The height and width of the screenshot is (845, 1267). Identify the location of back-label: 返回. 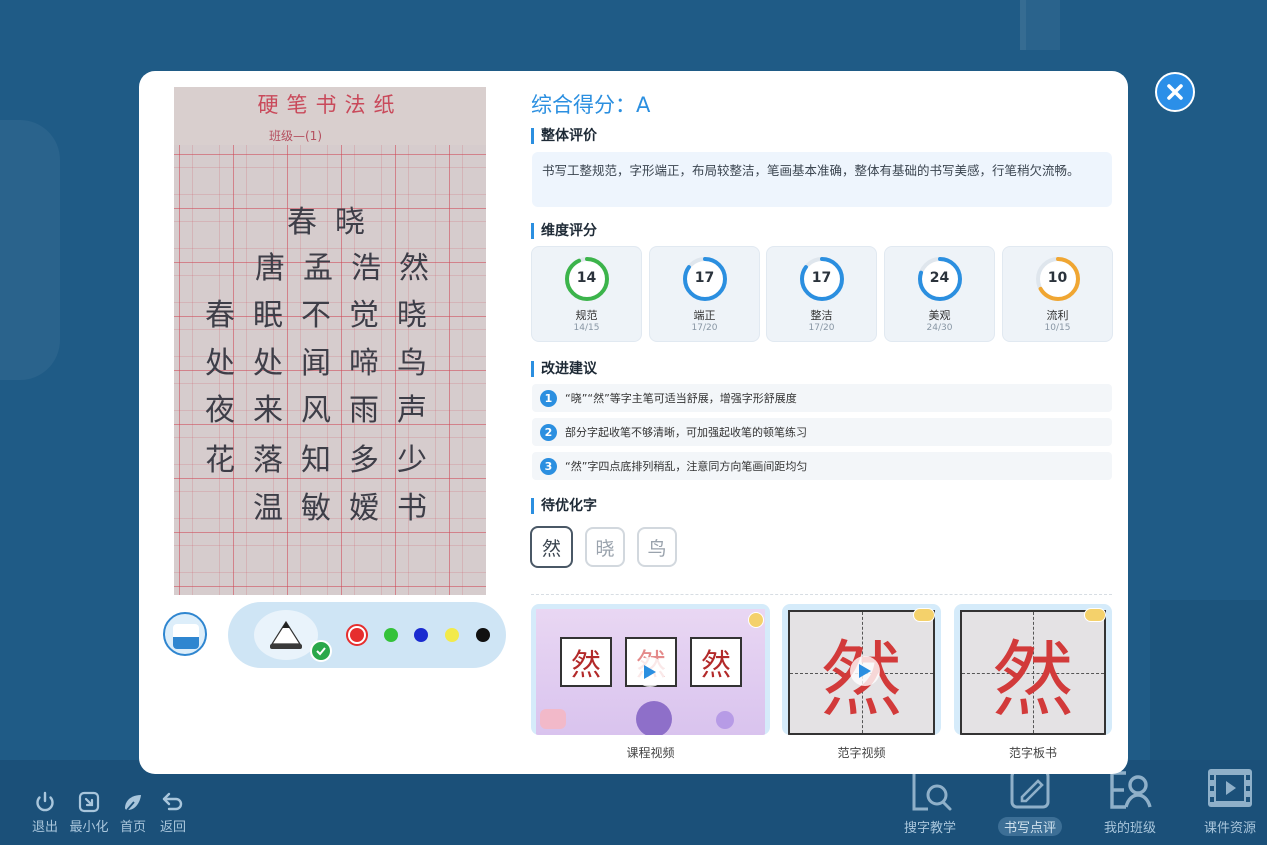
(172, 827).